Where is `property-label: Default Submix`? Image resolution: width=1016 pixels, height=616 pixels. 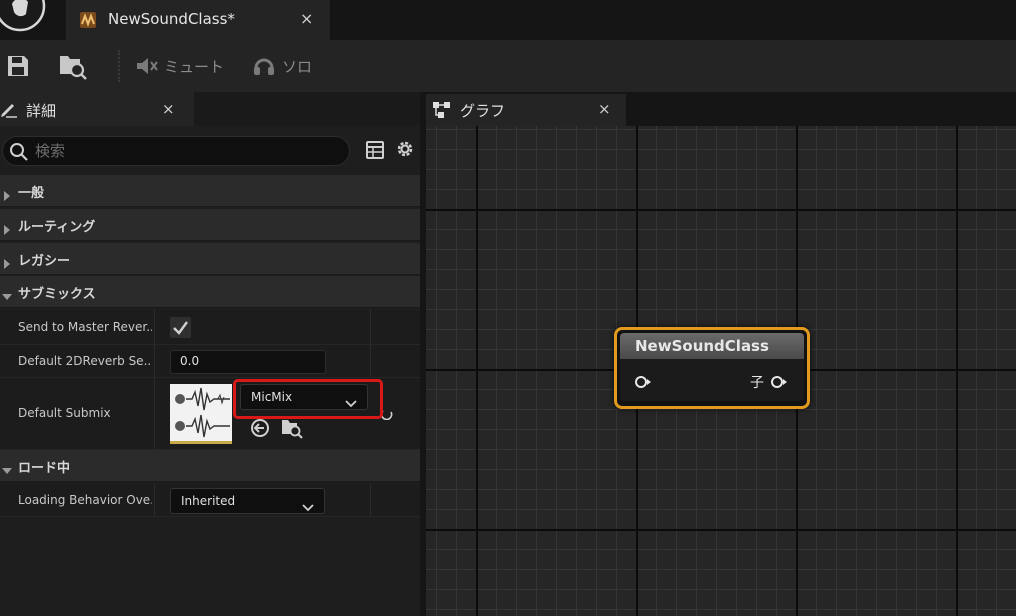 property-label: Default Submix is located at coordinates (64, 413).